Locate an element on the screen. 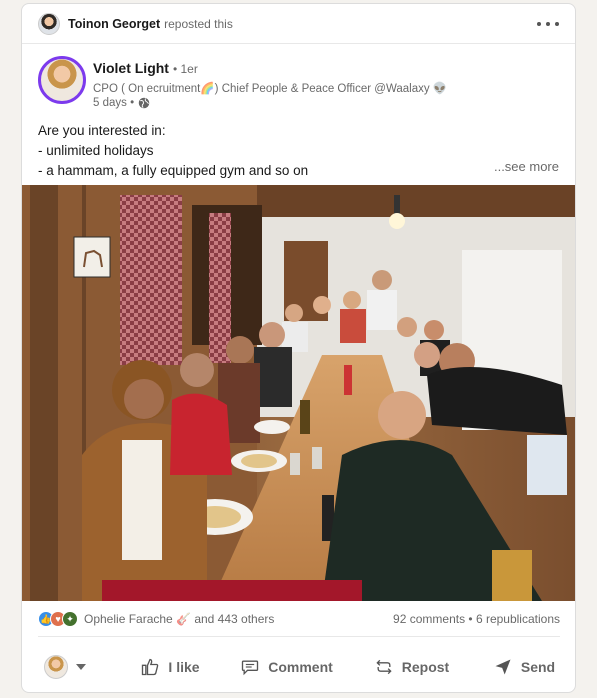  like-button: I like is located at coordinates (170, 667).